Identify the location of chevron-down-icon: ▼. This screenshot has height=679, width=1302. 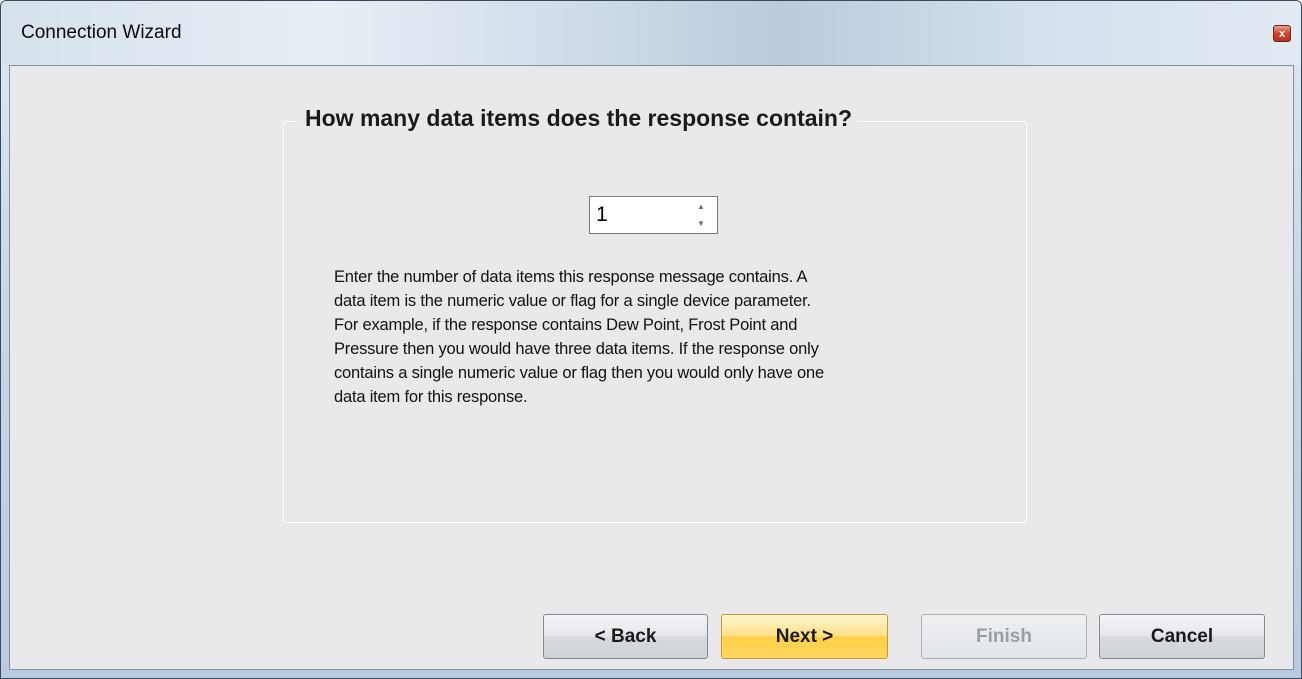
(701, 223).